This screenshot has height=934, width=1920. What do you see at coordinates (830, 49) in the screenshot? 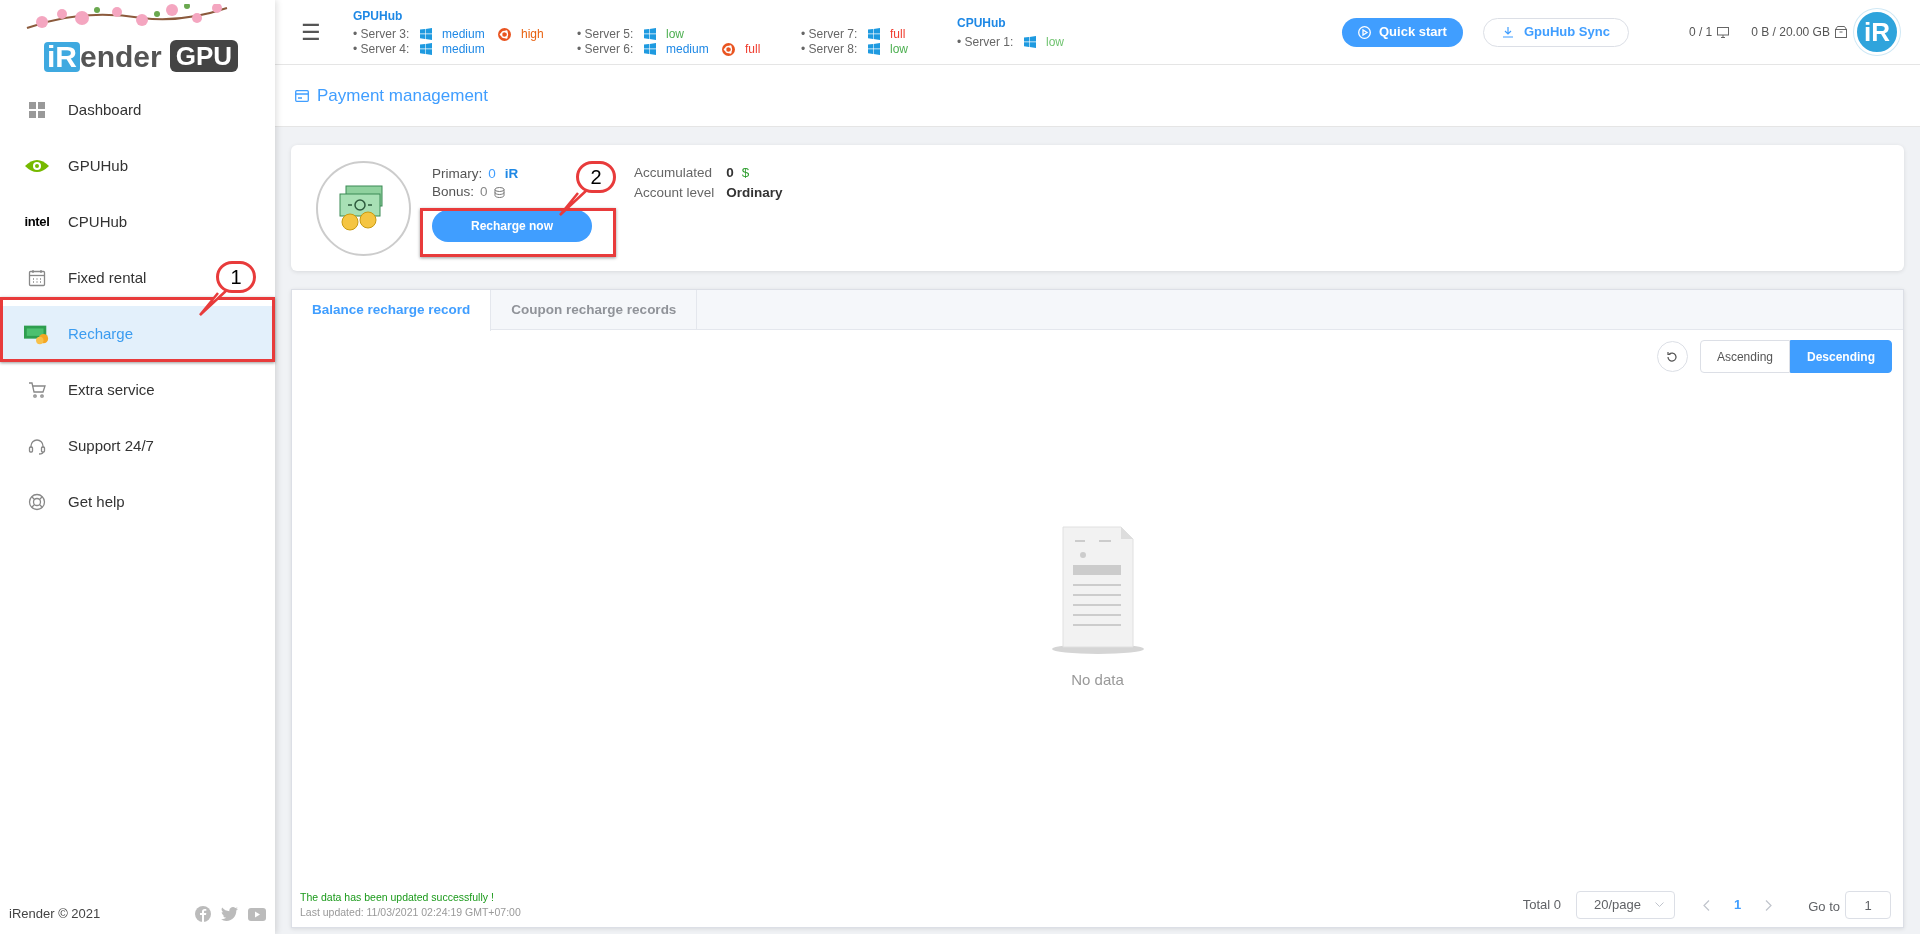
I see `server-label: • Server 8:` at bounding box center [830, 49].